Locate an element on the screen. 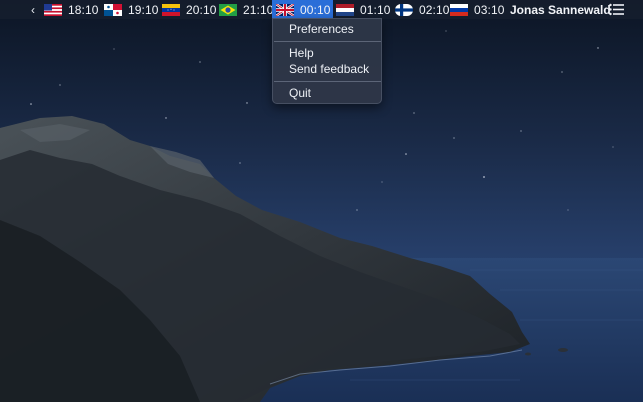  menu-item-help: Help is located at coordinates (301, 53).